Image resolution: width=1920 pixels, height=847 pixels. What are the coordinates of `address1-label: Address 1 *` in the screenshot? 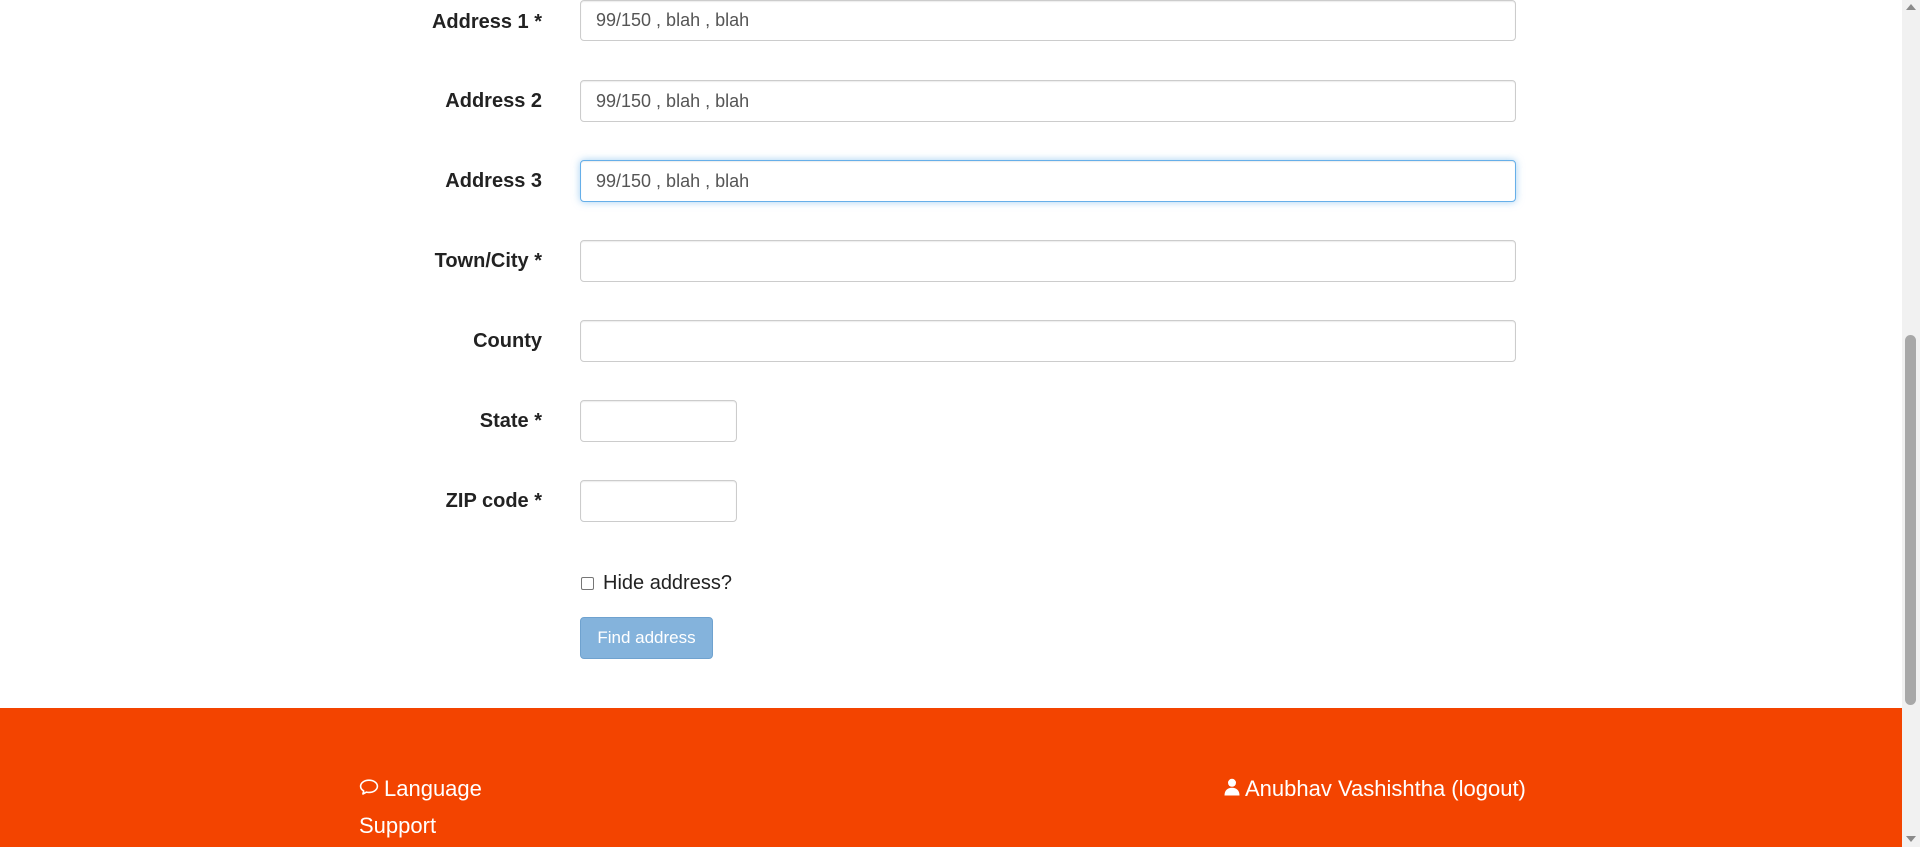 It's located at (486, 22).